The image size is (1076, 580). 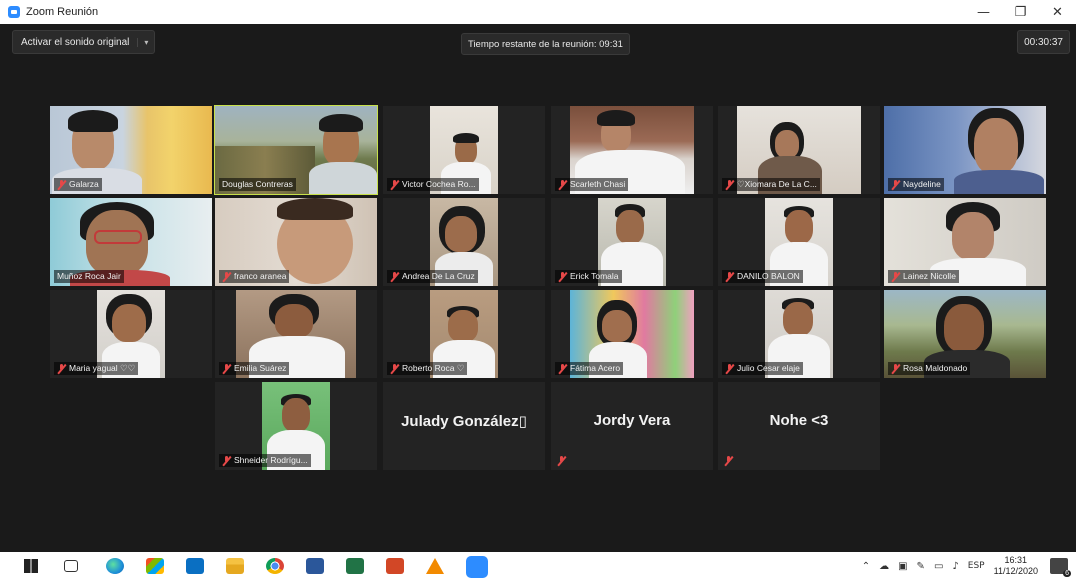 I want to click on vlc-icon, so click(x=435, y=566).